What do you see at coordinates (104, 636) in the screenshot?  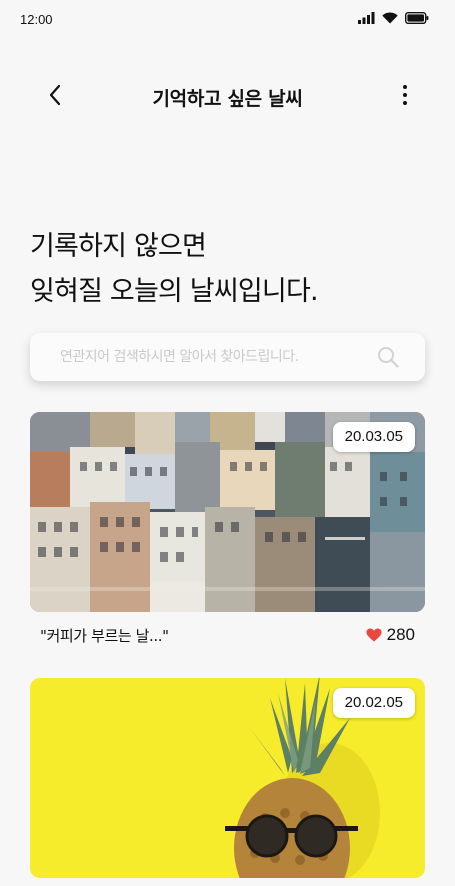 I see `post-caption: "커피가 부르는 날..."` at bounding box center [104, 636].